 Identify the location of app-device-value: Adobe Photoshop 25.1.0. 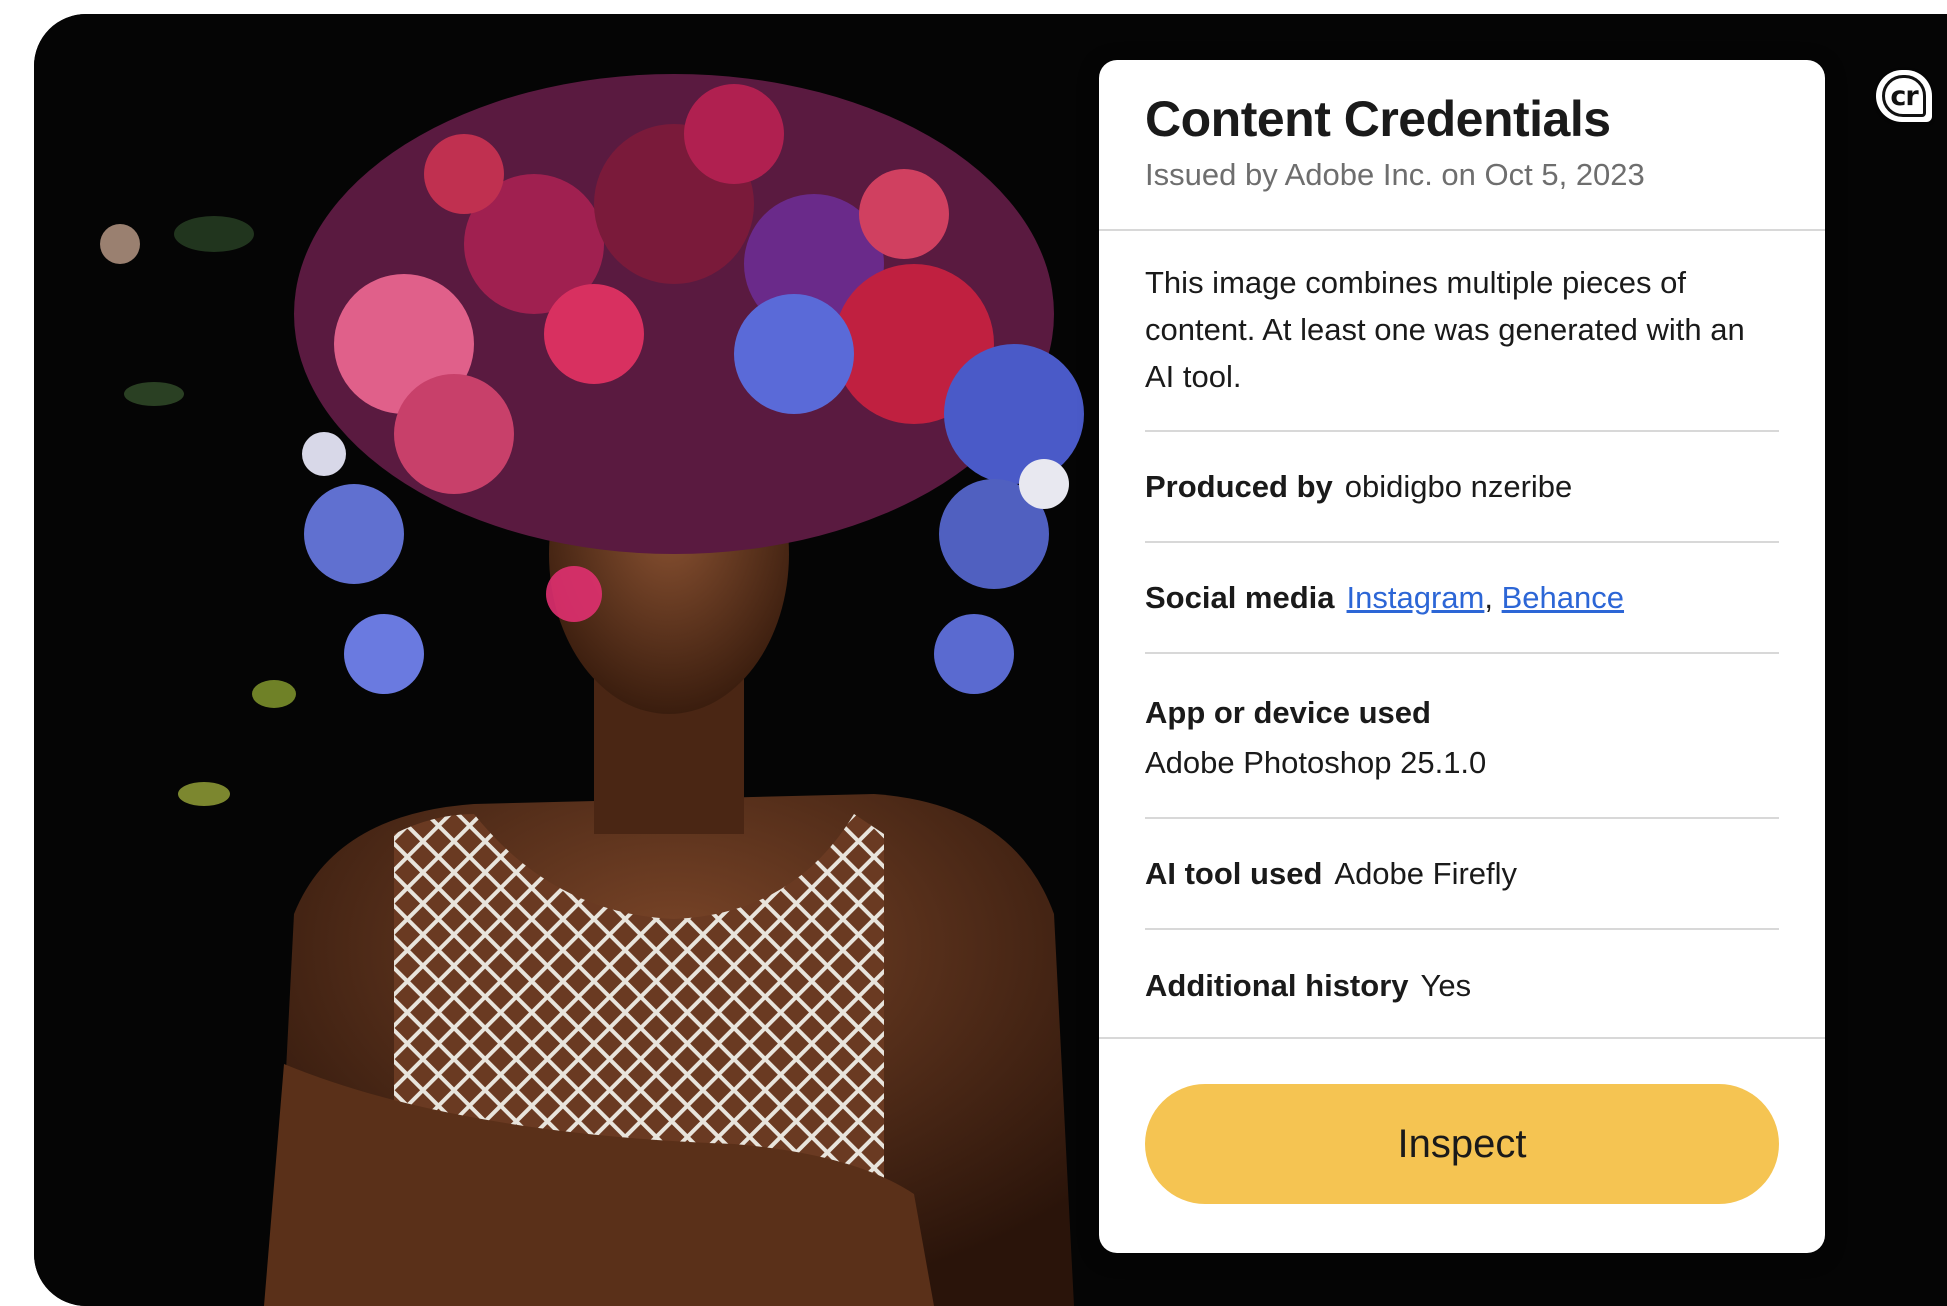
(1316, 762).